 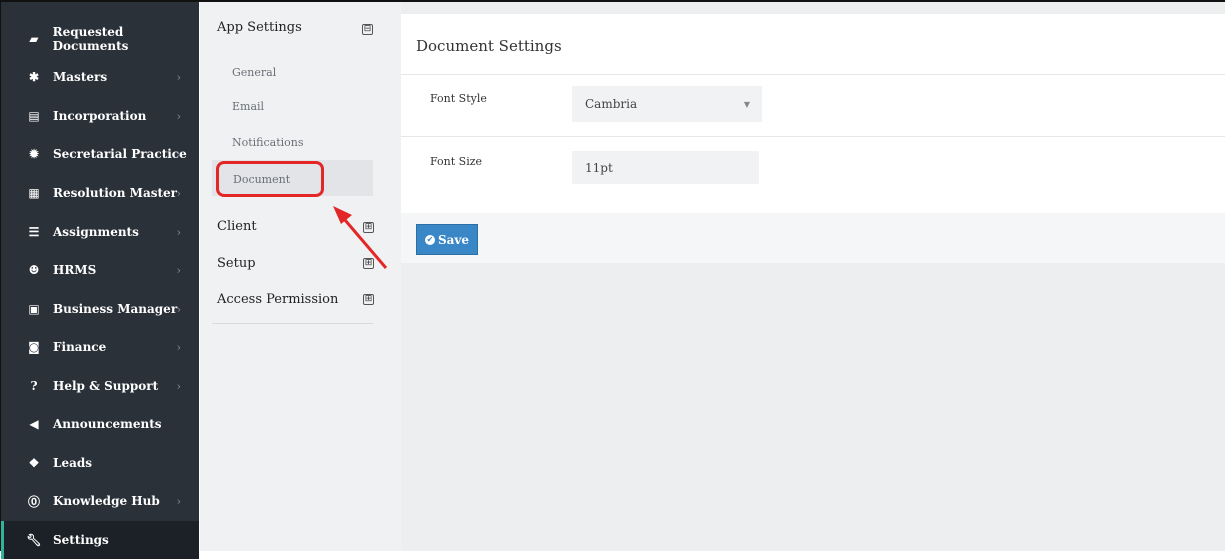 I want to click on sidebar-item-label: Settings, so click(x=81, y=540).